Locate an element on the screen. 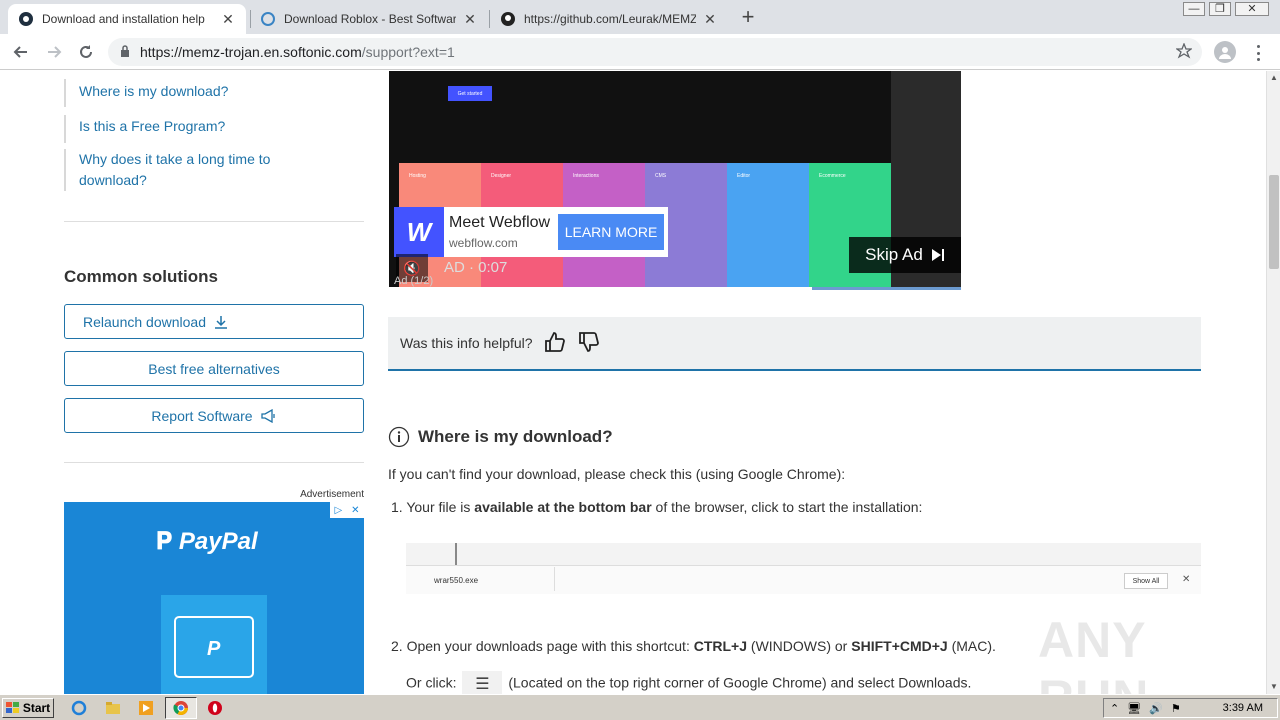  download-filename: wrar550.exe is located at coordinates (456, 580).